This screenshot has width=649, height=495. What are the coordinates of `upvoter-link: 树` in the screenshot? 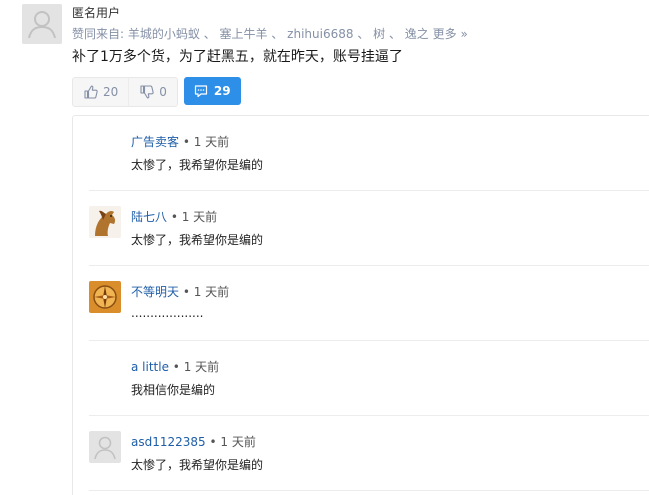 It's located at (379, 34).